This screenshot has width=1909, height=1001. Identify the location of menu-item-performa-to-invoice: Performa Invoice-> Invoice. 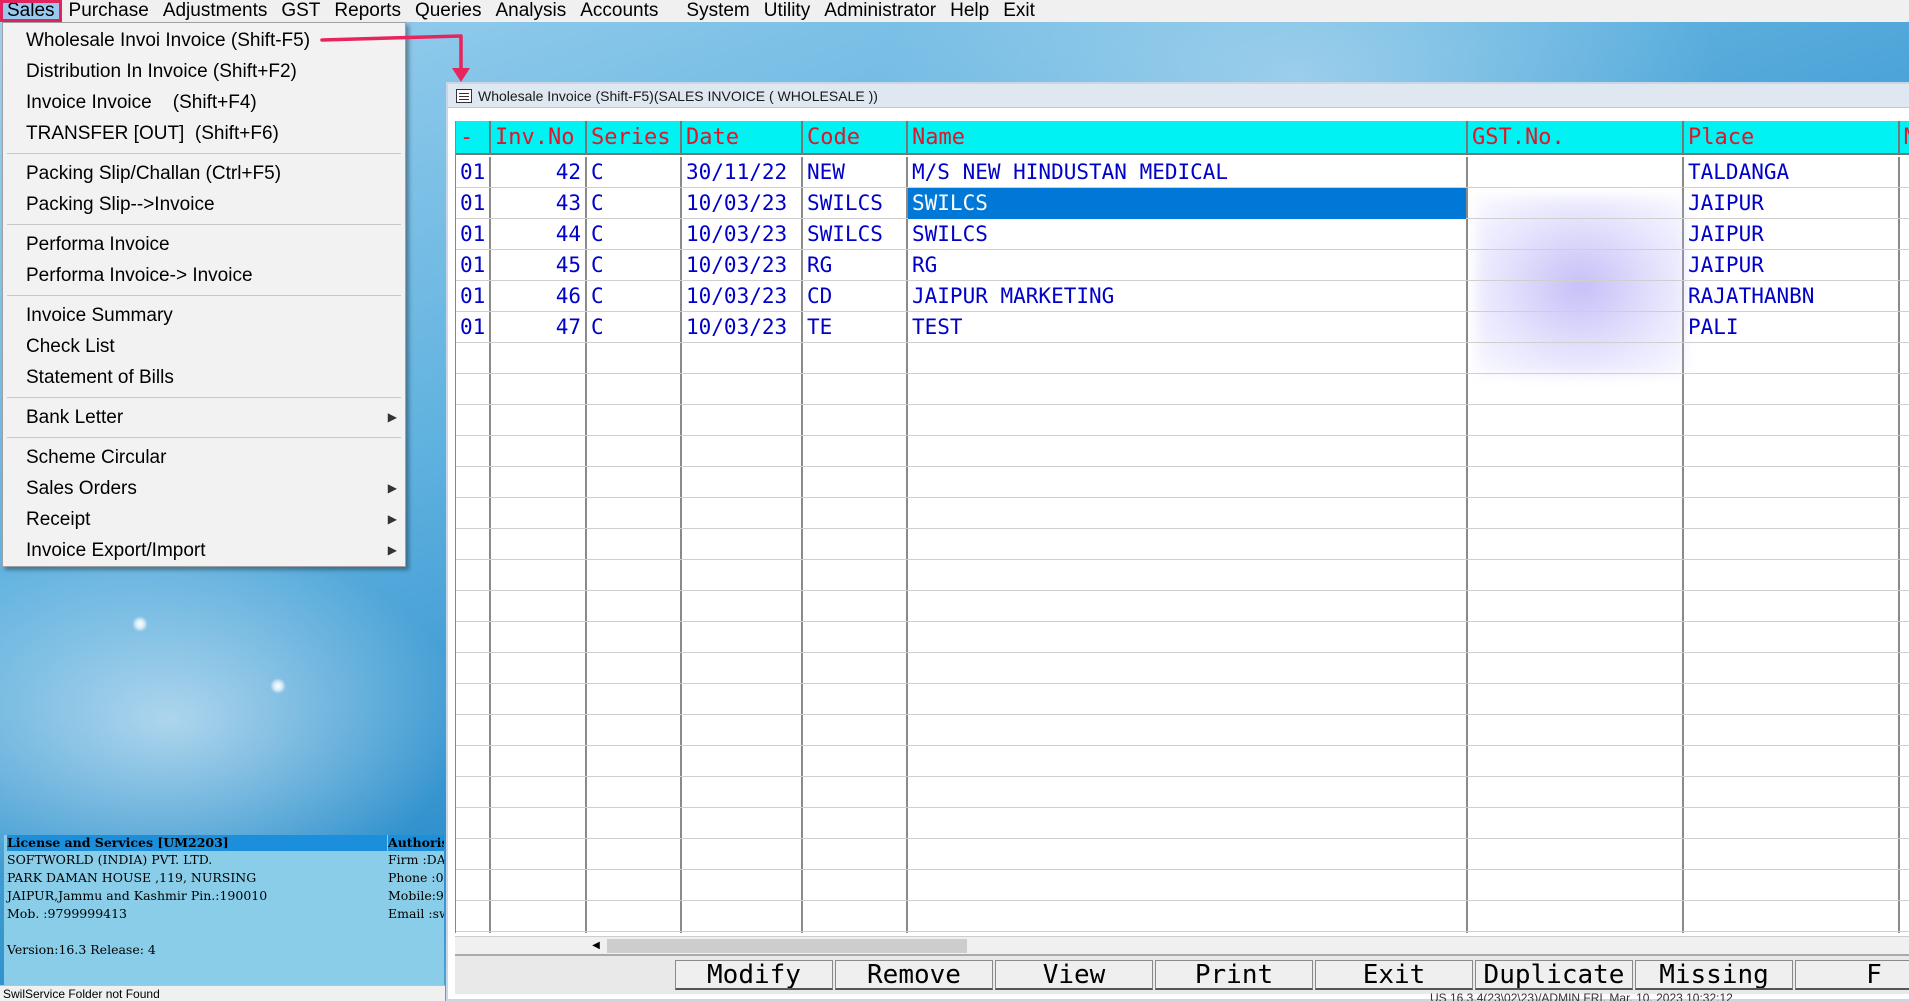
(204, 275).